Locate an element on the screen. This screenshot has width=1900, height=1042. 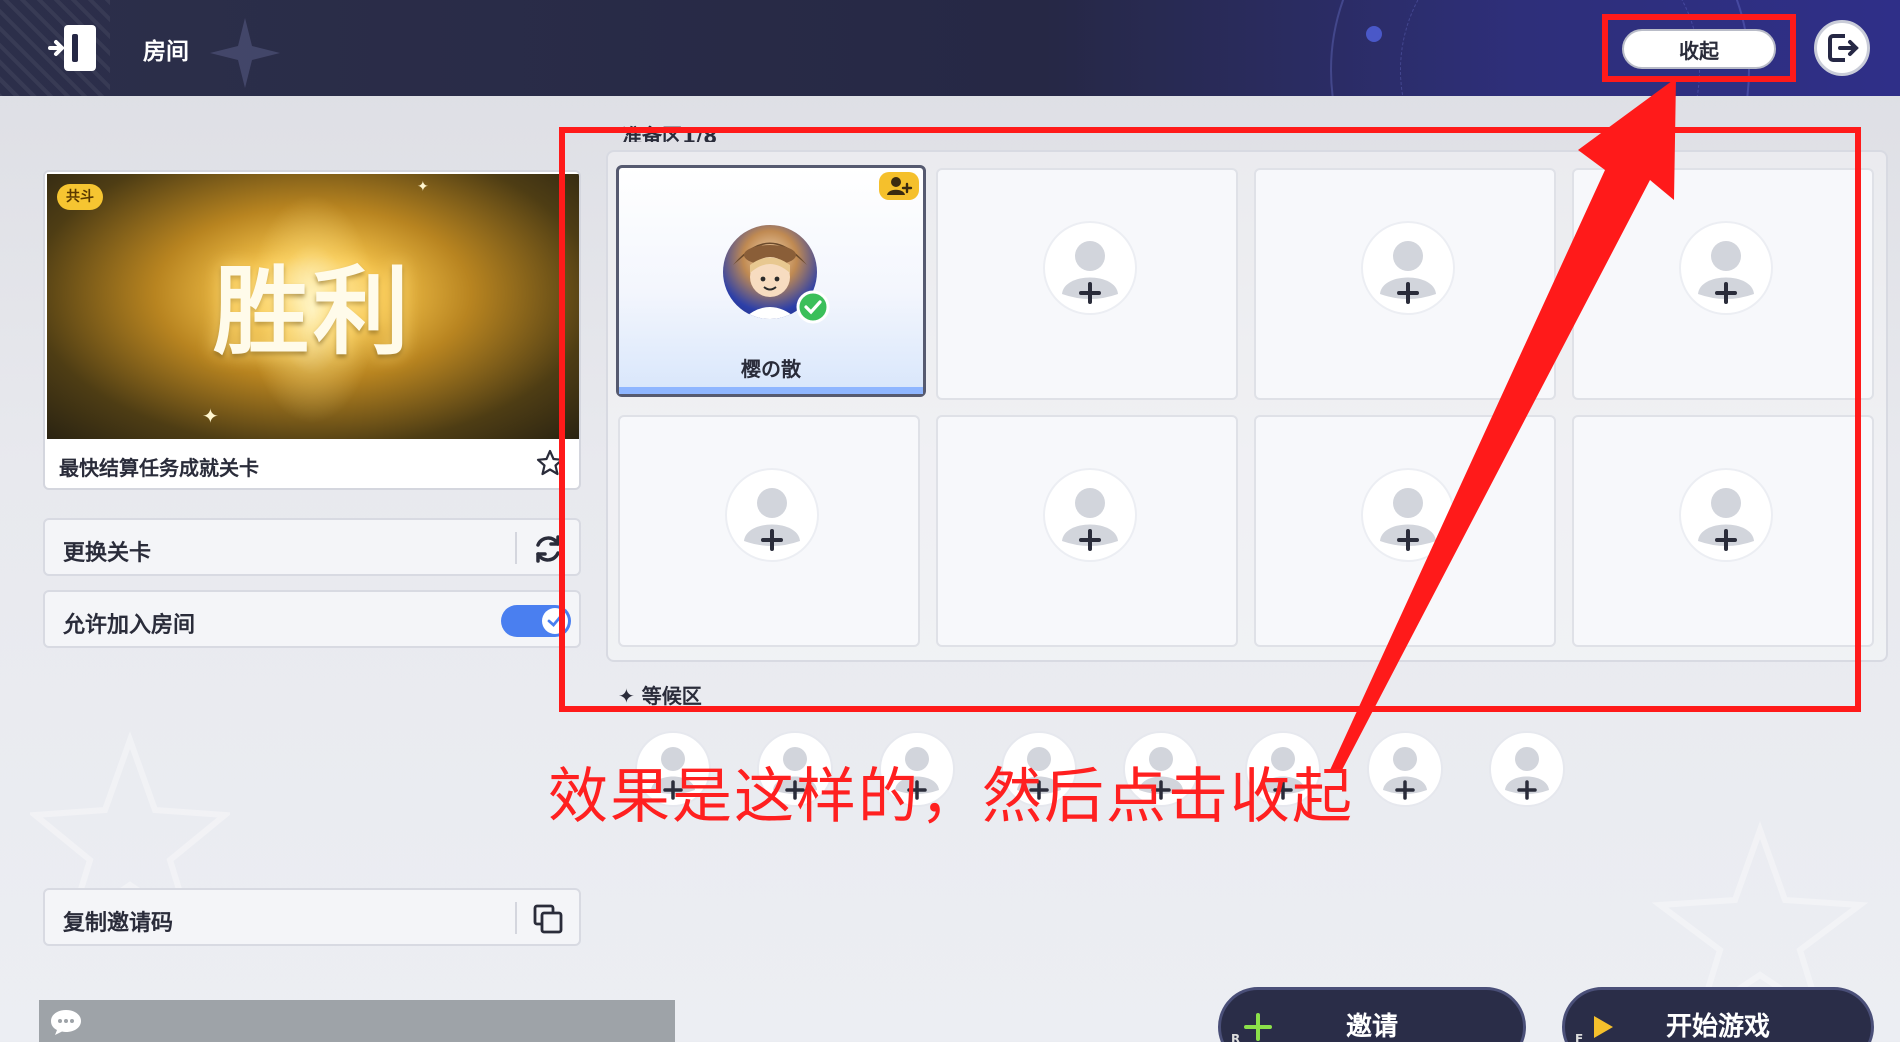
header-star-decoration is located at coordinates (245, 53).